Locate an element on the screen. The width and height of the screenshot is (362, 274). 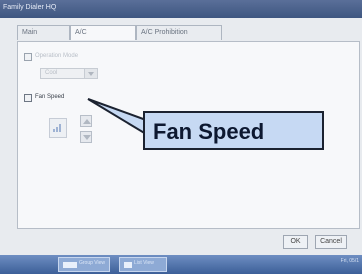
ok-button: OK is located at coordinates (295, 242).